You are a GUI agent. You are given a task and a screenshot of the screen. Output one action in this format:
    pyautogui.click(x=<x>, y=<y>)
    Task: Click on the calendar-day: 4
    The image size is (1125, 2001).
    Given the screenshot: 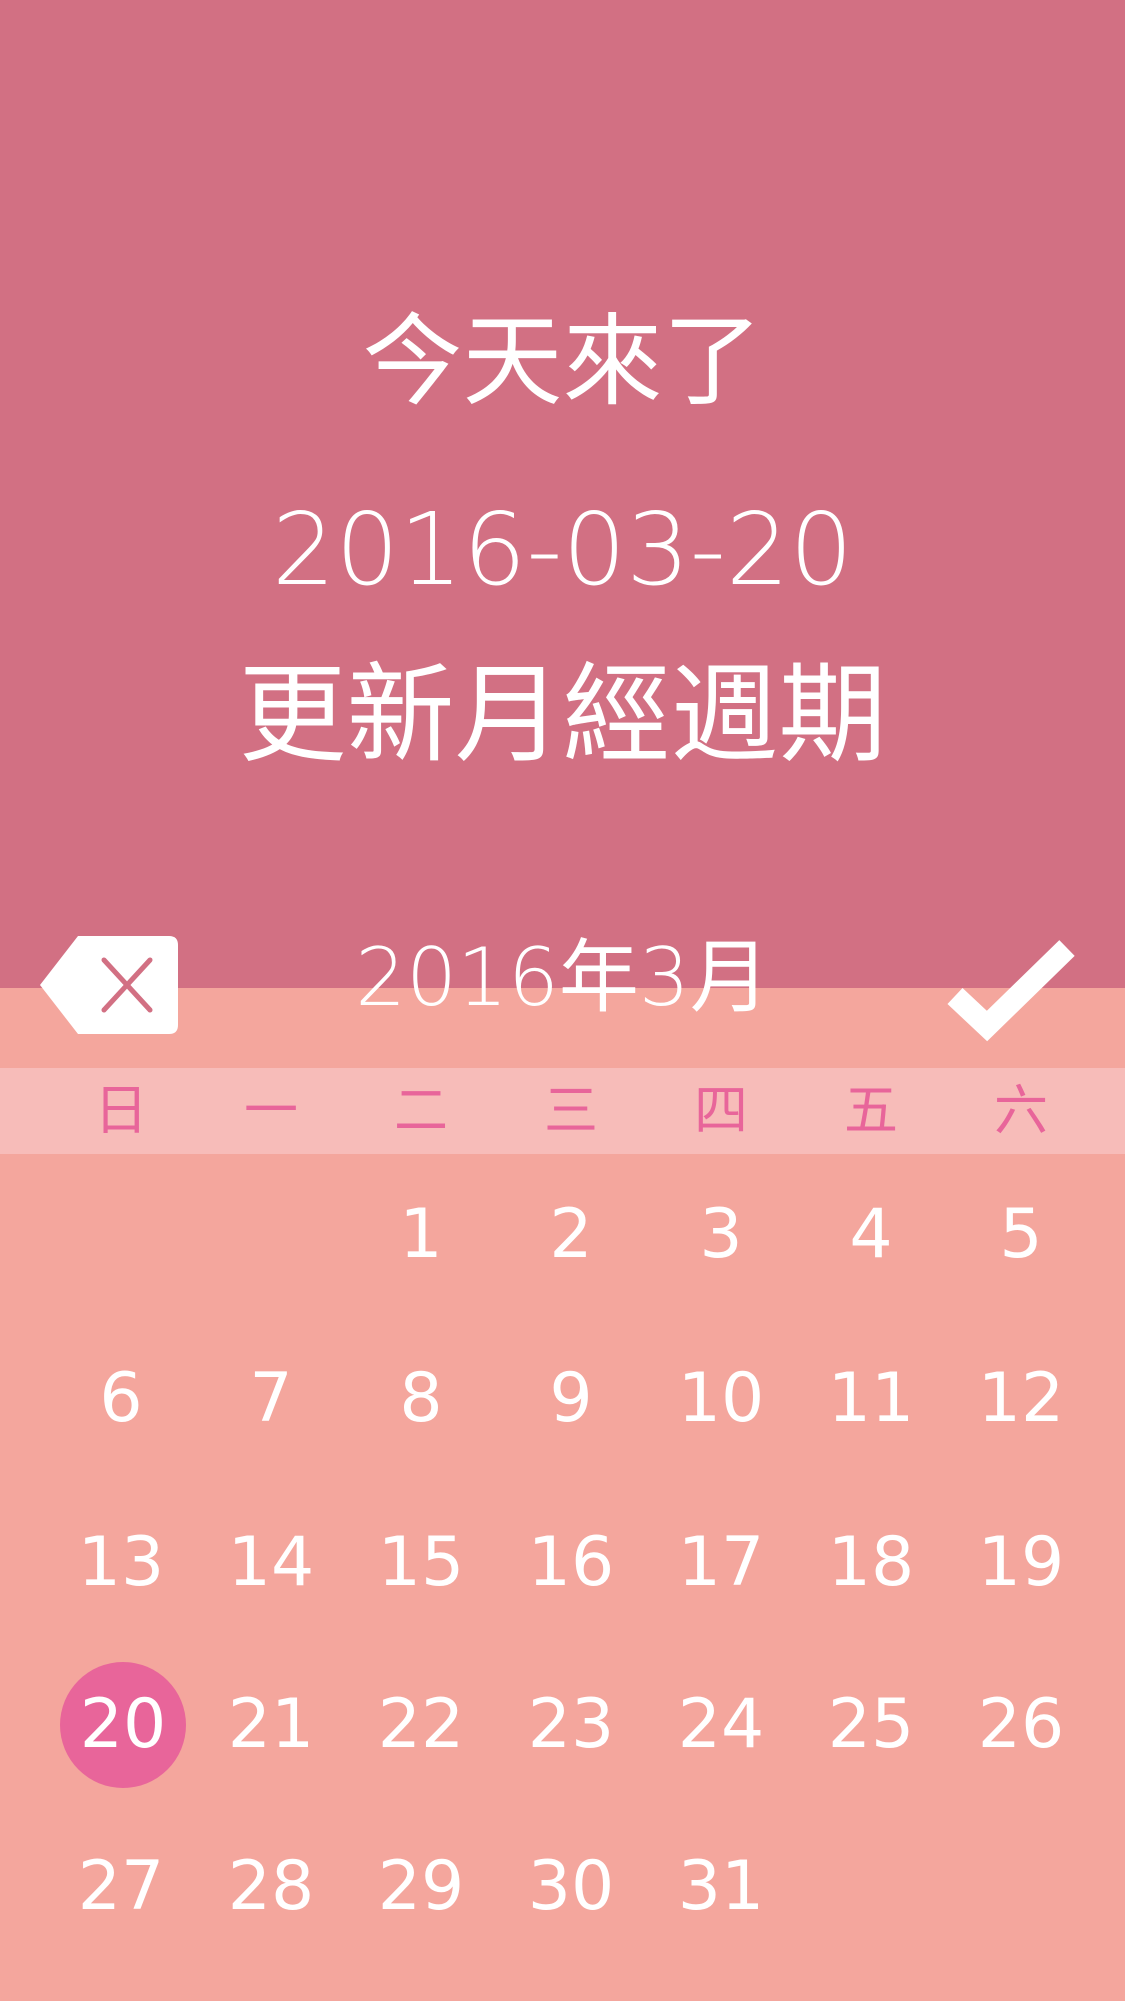 What is the action you would take?
    pyautogui.click(x=871, y=1235)
    